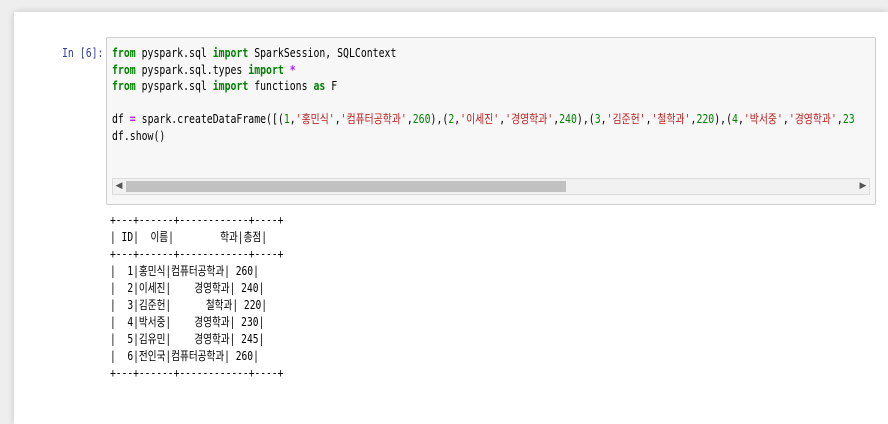 Image resolution: width=888 pixels, height=424 pixels. Describe the element at coordinates (863, 186) in the screenshot. I see `scroll-right-arrow-icon: ▶` at that location.